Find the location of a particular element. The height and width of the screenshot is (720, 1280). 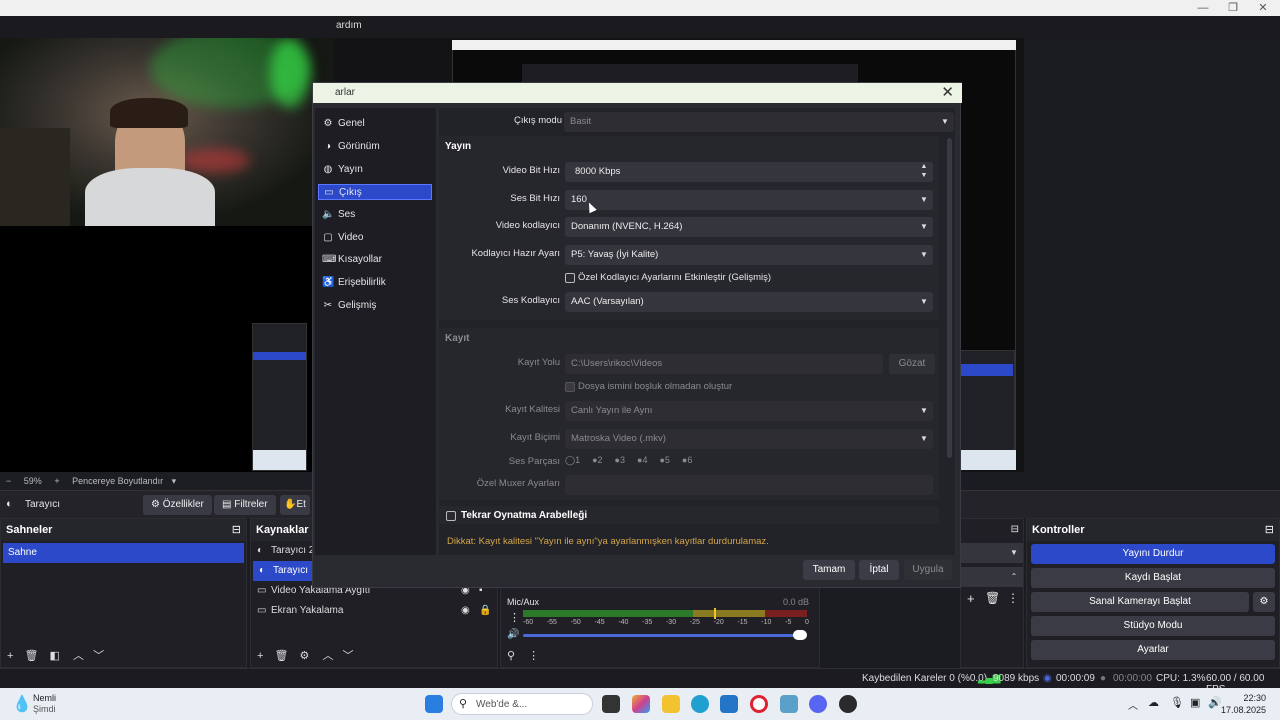

video-encoder-select: Donanım (NVENC, H.264) ▼ is located at coordinates (749, 227).